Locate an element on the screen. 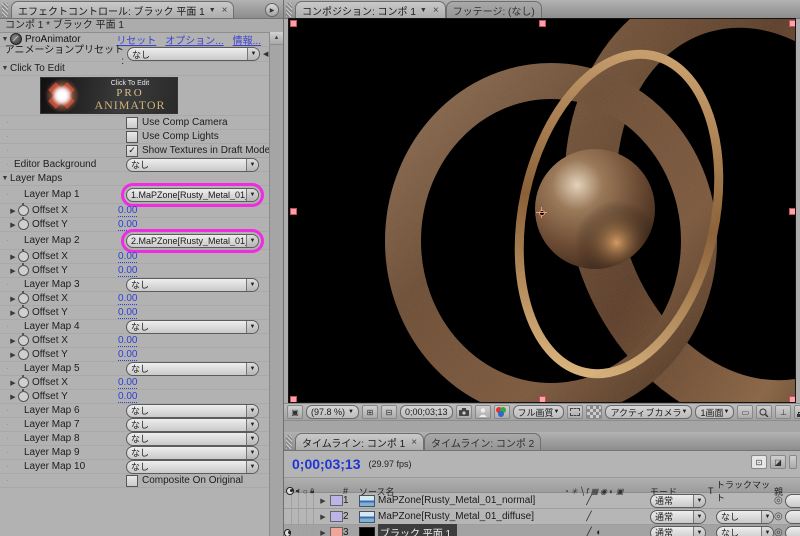 Image resolution: width=800 pixels, height=536 pixels. show-textures-draft-checkbox: ✓ is located at coordinates (132, 150).